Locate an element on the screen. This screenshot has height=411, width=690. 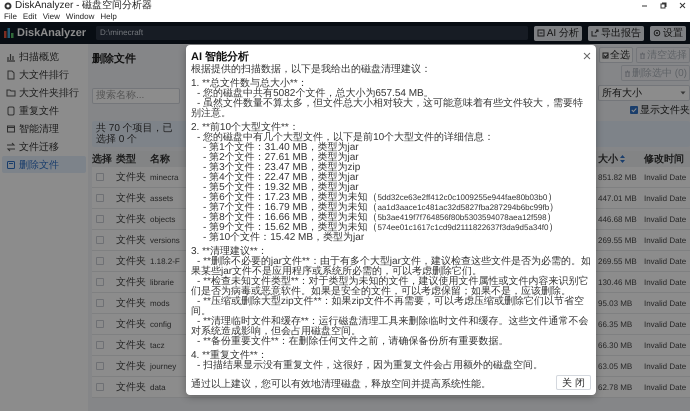
sidebar-item: 删除文件 is located at coordinates (44, 164).